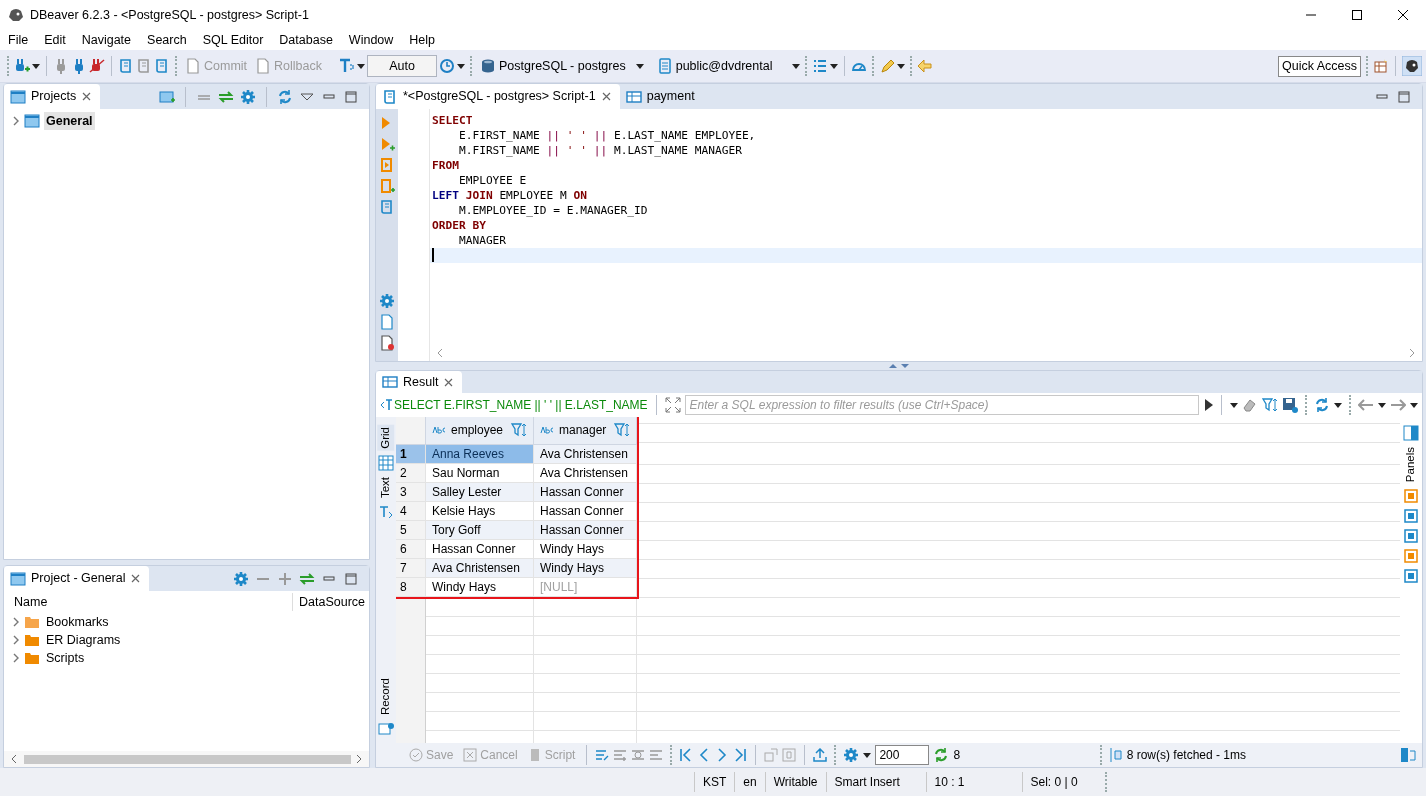 The height and width of the screenshot is (796, 1426). Describe the element at coordinates (656, 755) in the screenshot. I see `delete-row-icon` at that location.